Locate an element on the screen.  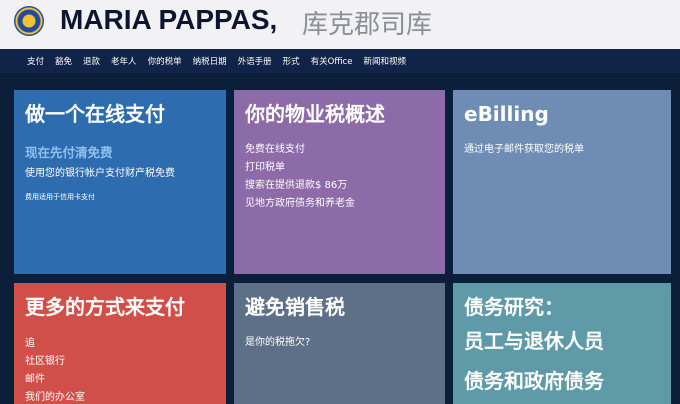
nav-item-refunds: 退款 is located at coordinates (91, 61).